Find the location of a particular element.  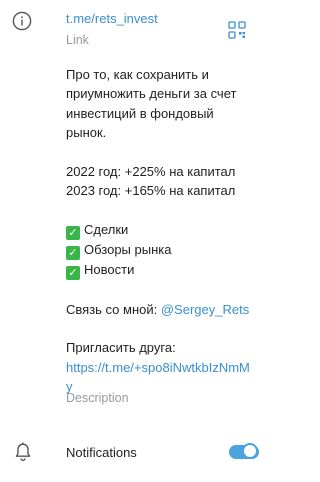

bell-icon is located at coordinates (23, 452).